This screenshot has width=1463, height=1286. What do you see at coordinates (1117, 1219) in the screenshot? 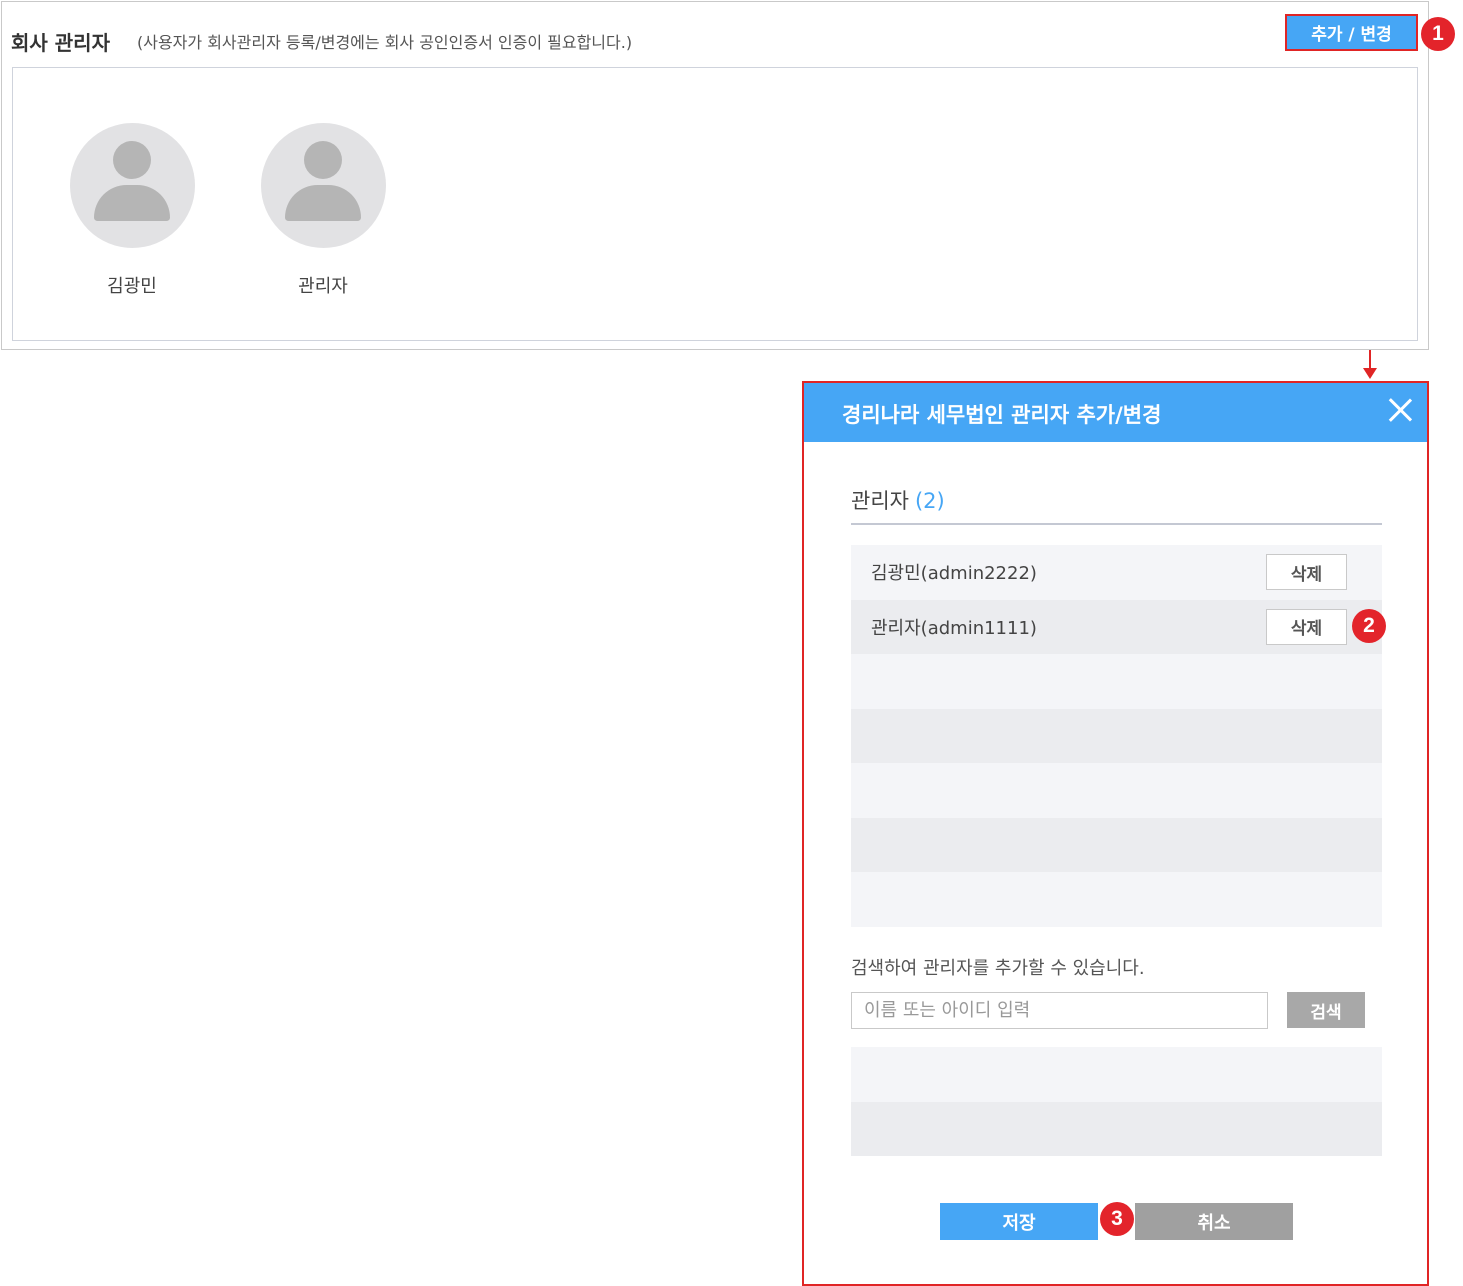
I see `step-badge-3: 3` at bounding box center [1117, 1219].